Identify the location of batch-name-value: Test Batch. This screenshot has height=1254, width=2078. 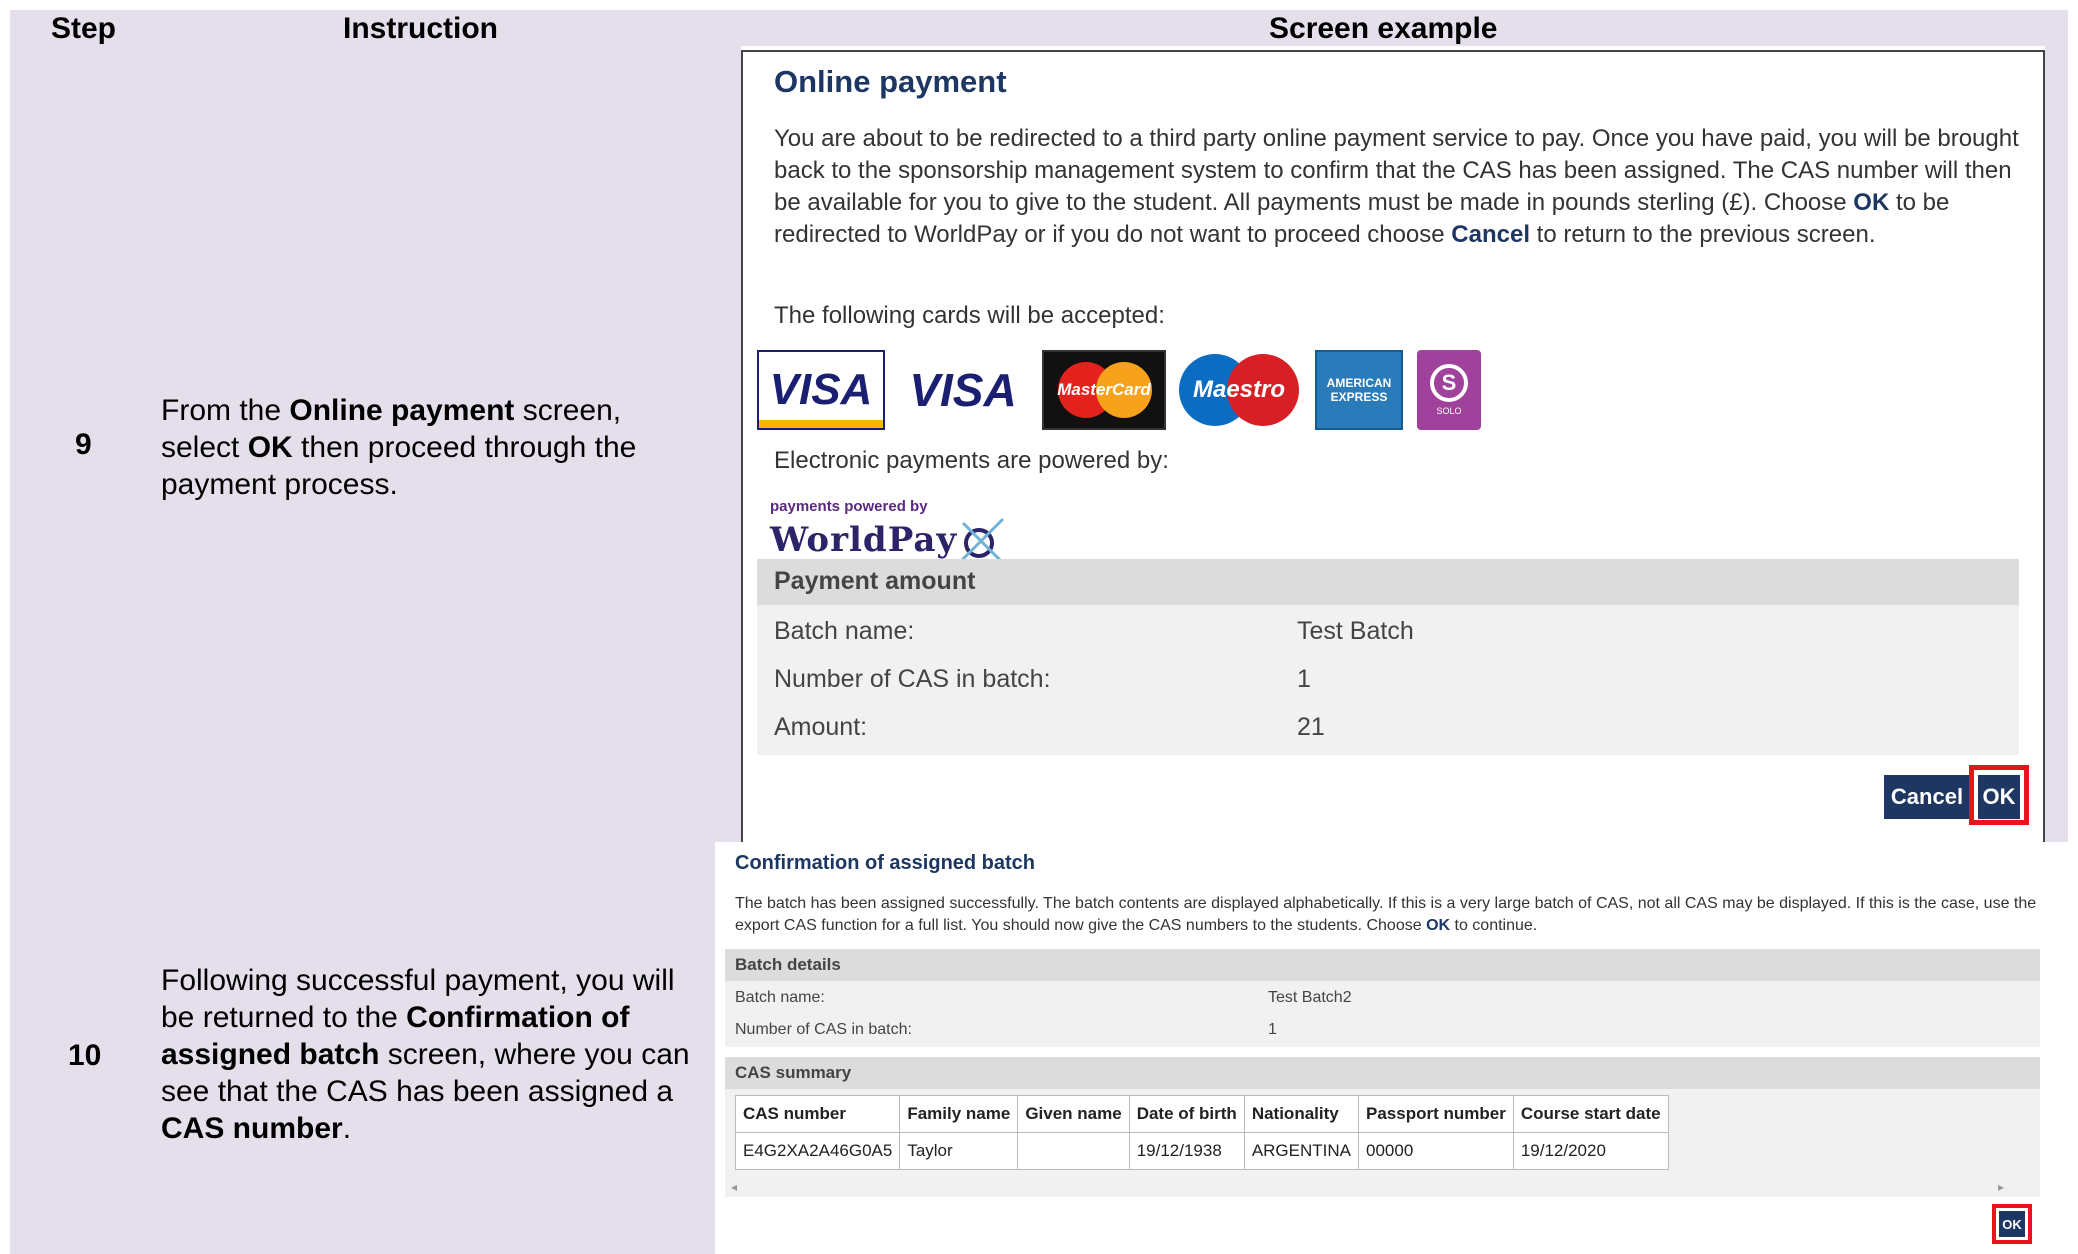
(1355, 631).